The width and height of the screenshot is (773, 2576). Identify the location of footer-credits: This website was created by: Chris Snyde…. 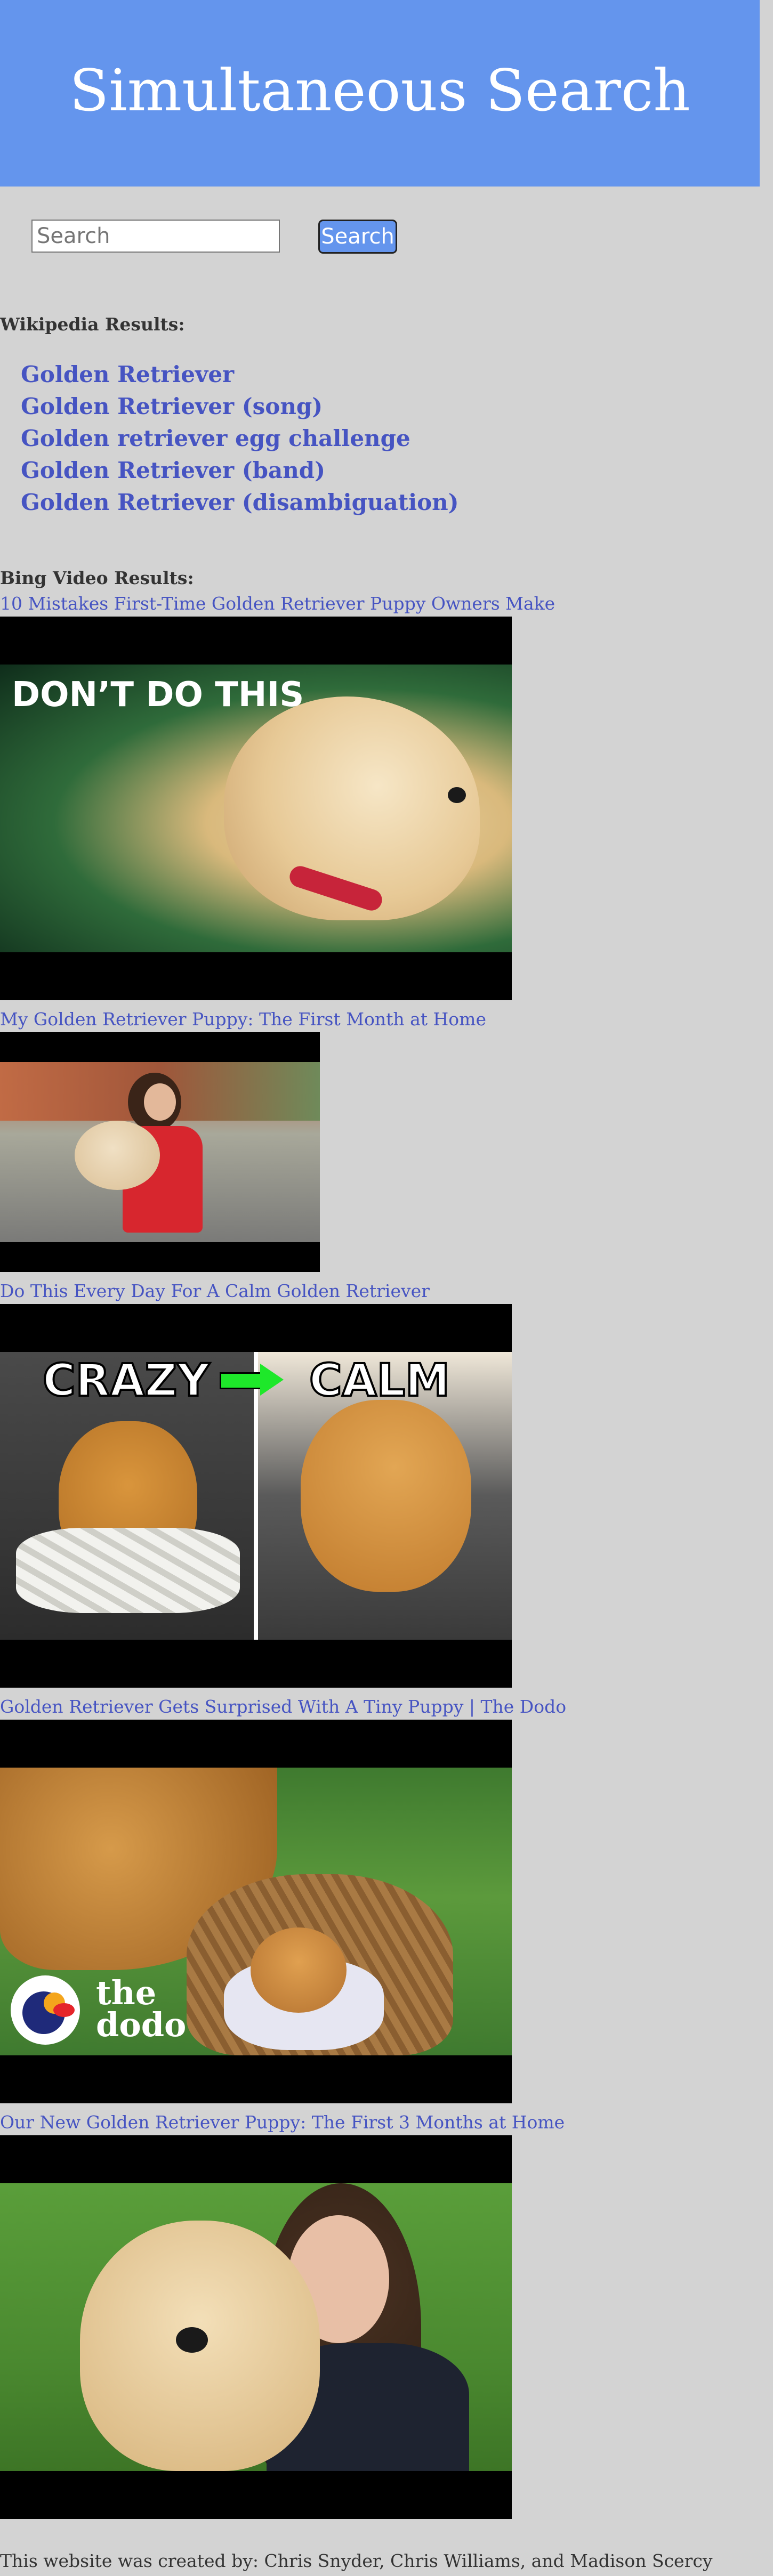
(356, 2560).